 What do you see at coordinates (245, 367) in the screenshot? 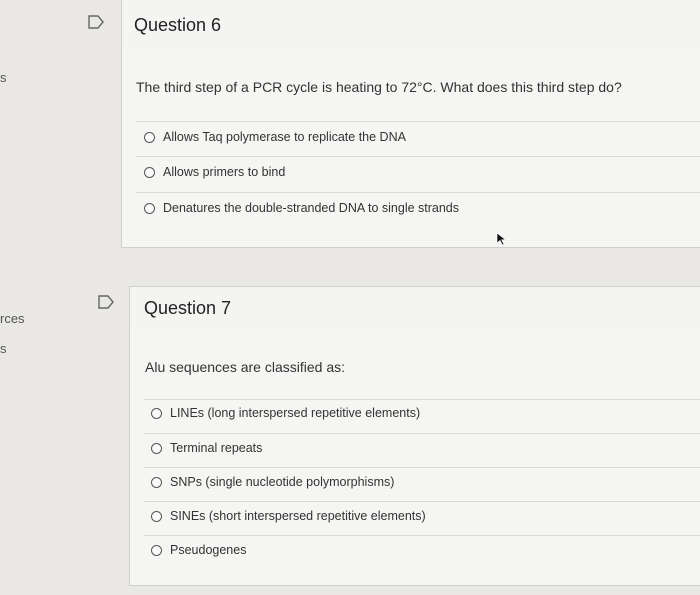
I see `question-7-text: Alu sequences are classified as:` at bounding box center [245, 367].